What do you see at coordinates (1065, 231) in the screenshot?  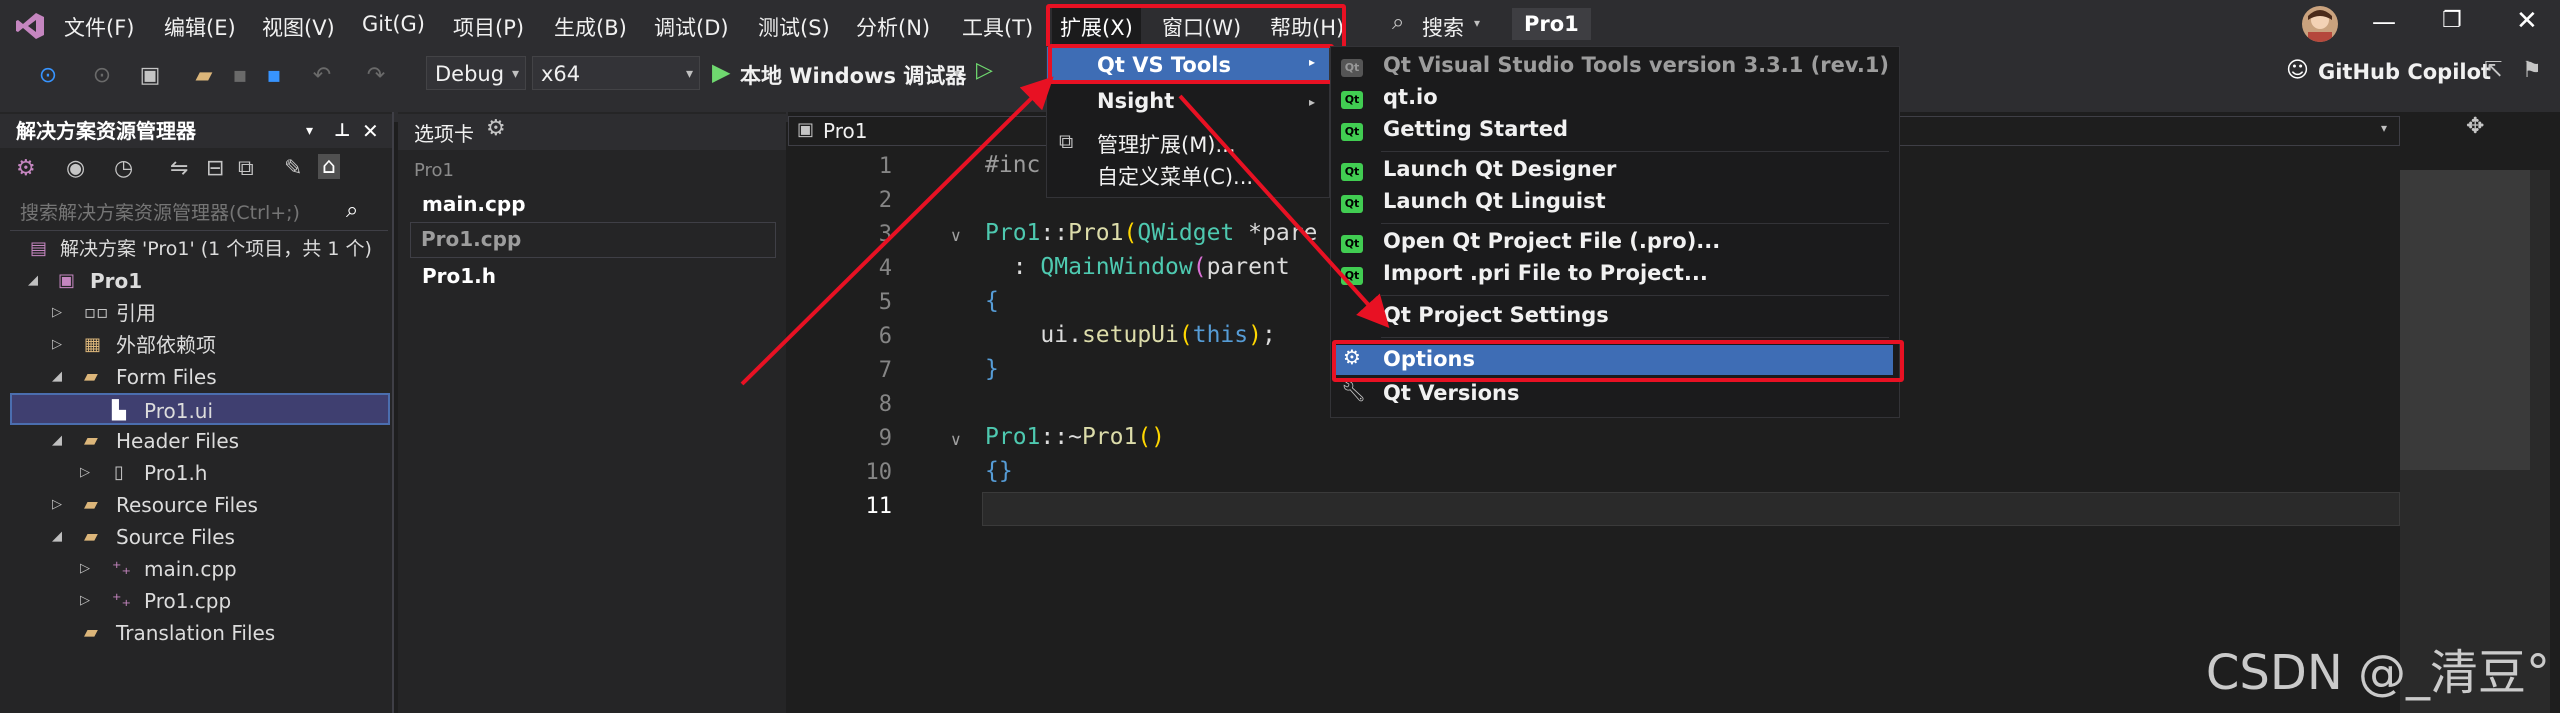 I see `annotation-arrows` at bounding box center [1065, 231].